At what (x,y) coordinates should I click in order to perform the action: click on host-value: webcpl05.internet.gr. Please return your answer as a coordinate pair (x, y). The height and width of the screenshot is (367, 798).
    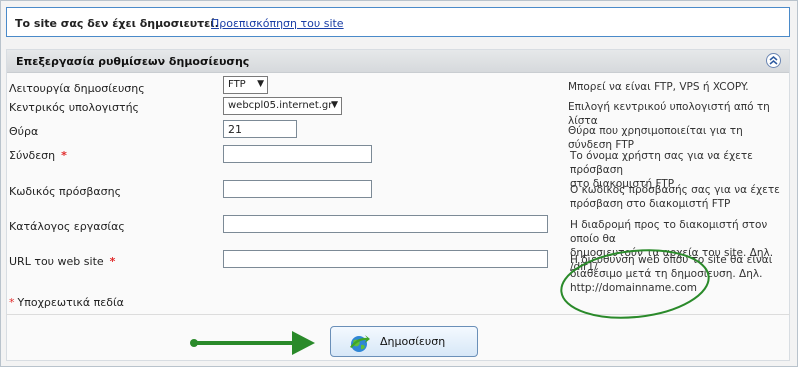
    Looking at the image, I should click on (280, 105).